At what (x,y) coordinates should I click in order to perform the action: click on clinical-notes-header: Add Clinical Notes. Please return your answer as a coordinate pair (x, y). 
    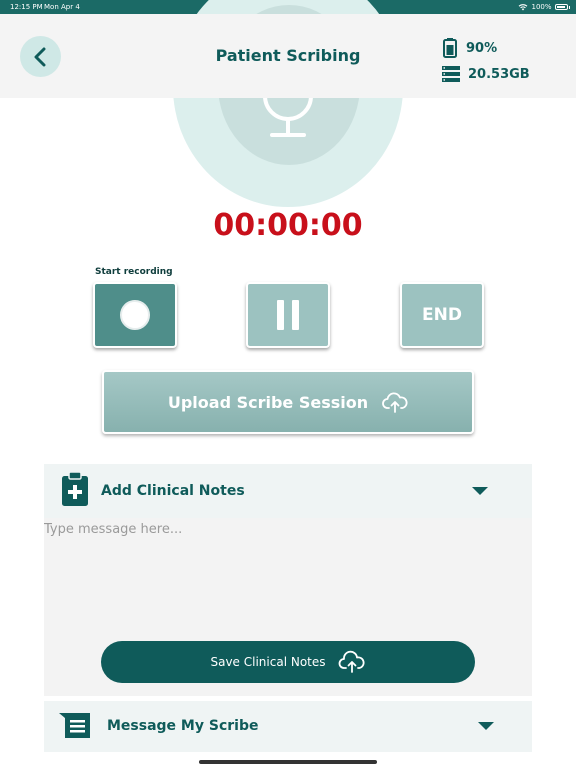
    Looking at the image, I should click on (288, 491).